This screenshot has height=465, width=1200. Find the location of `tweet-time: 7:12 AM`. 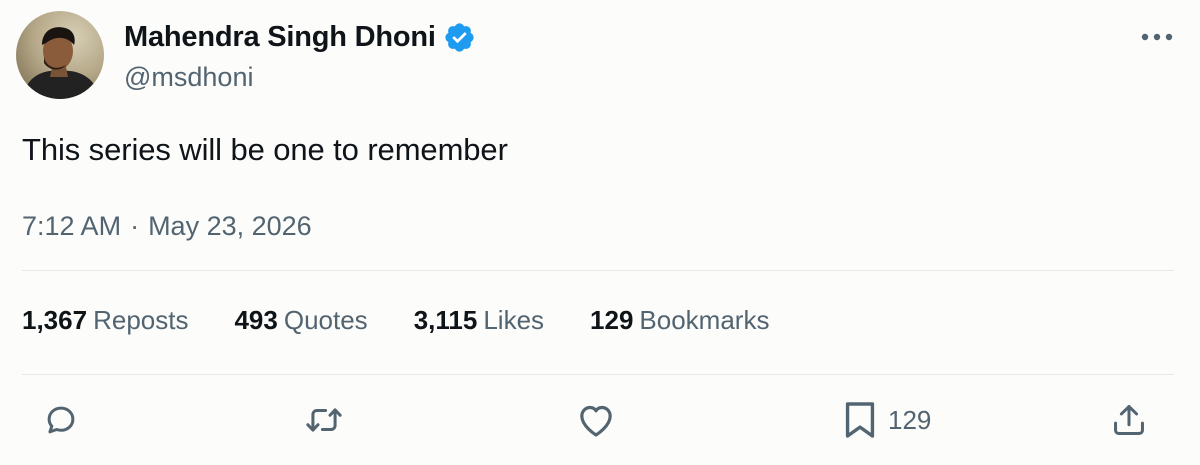

tweet-time: 7:12 AM is located at coordinates (71, 226).